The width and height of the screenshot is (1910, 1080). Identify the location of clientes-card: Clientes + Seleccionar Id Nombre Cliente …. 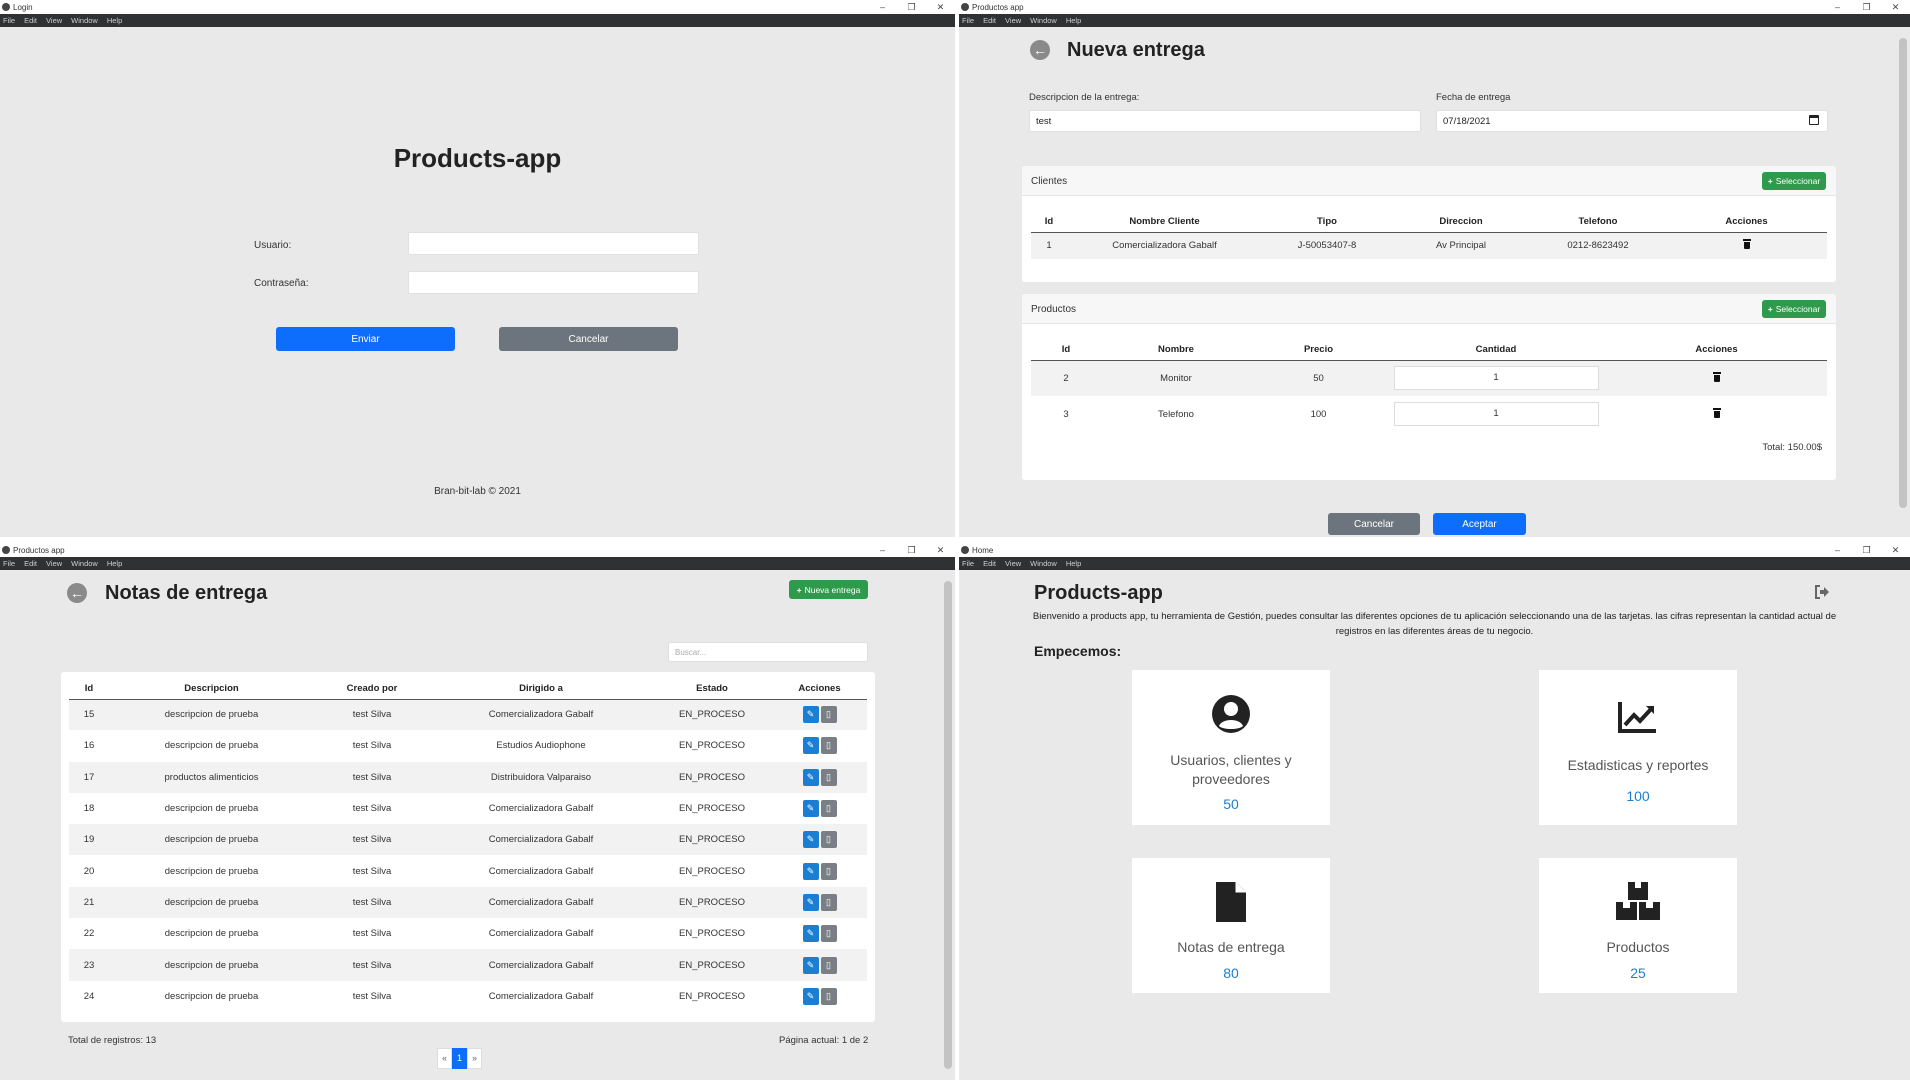
(1429, 224).